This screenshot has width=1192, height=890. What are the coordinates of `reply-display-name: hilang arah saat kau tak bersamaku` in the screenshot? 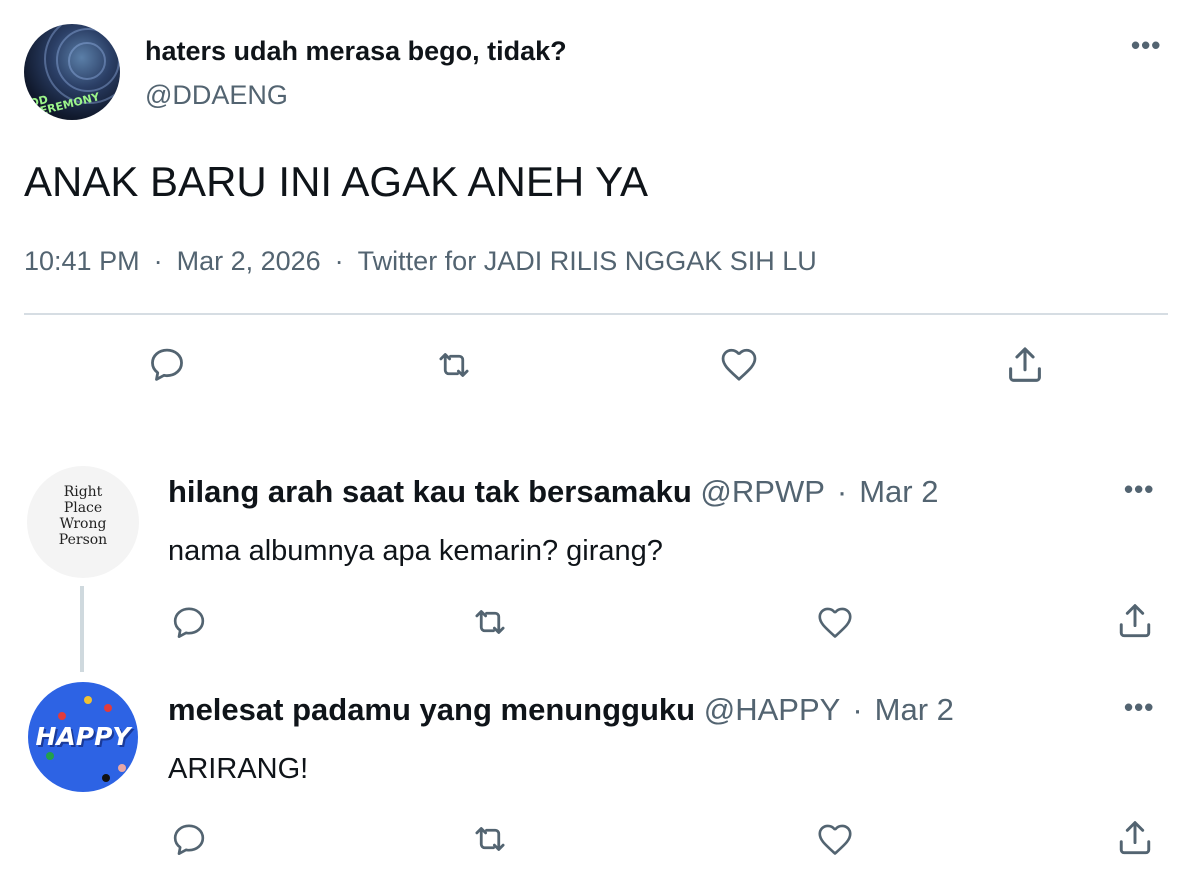 It's located at (430, 491).